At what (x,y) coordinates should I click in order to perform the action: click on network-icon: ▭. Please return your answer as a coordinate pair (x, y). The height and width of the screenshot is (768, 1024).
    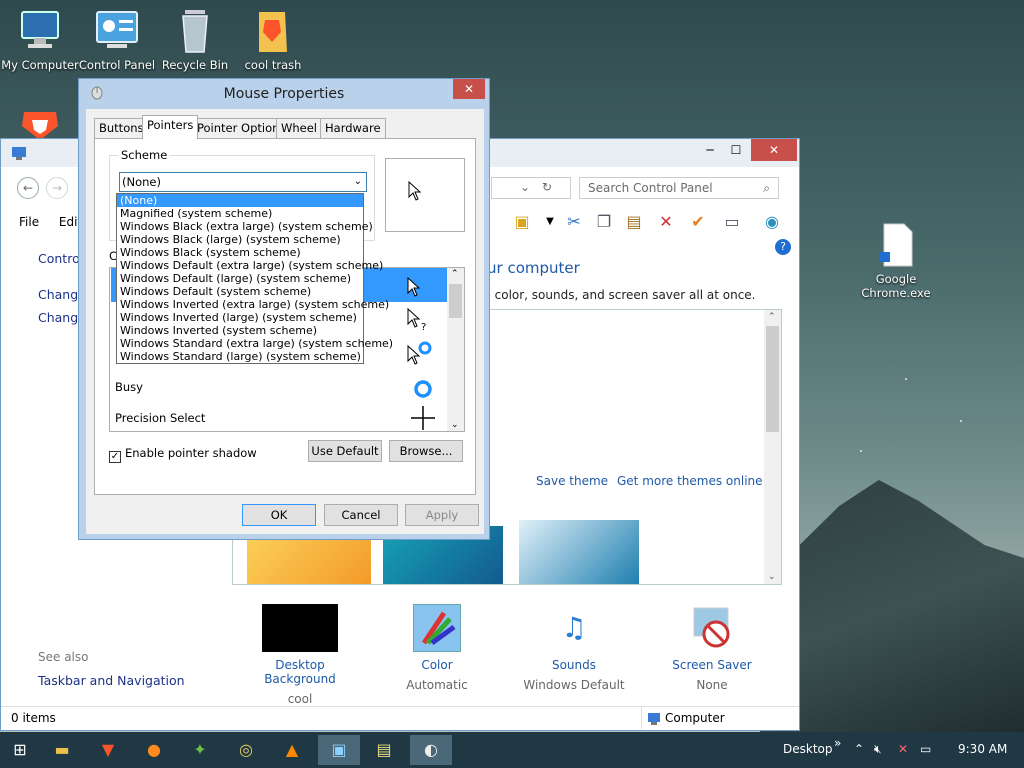
    Looking at the image, I should click on (925, 749).